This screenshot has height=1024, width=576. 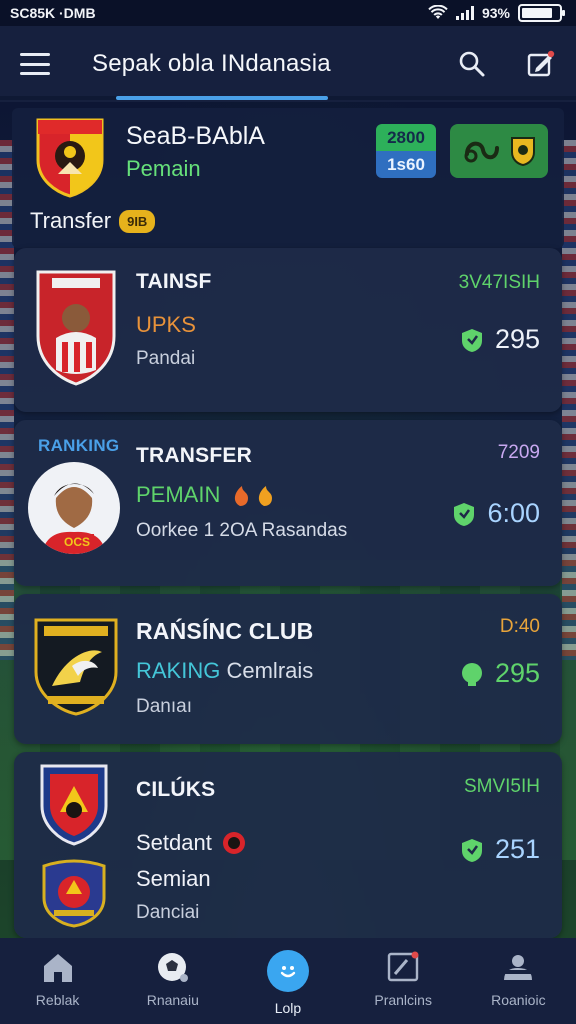 I want to click on app-bar-underline, so click(x=288, y=98).